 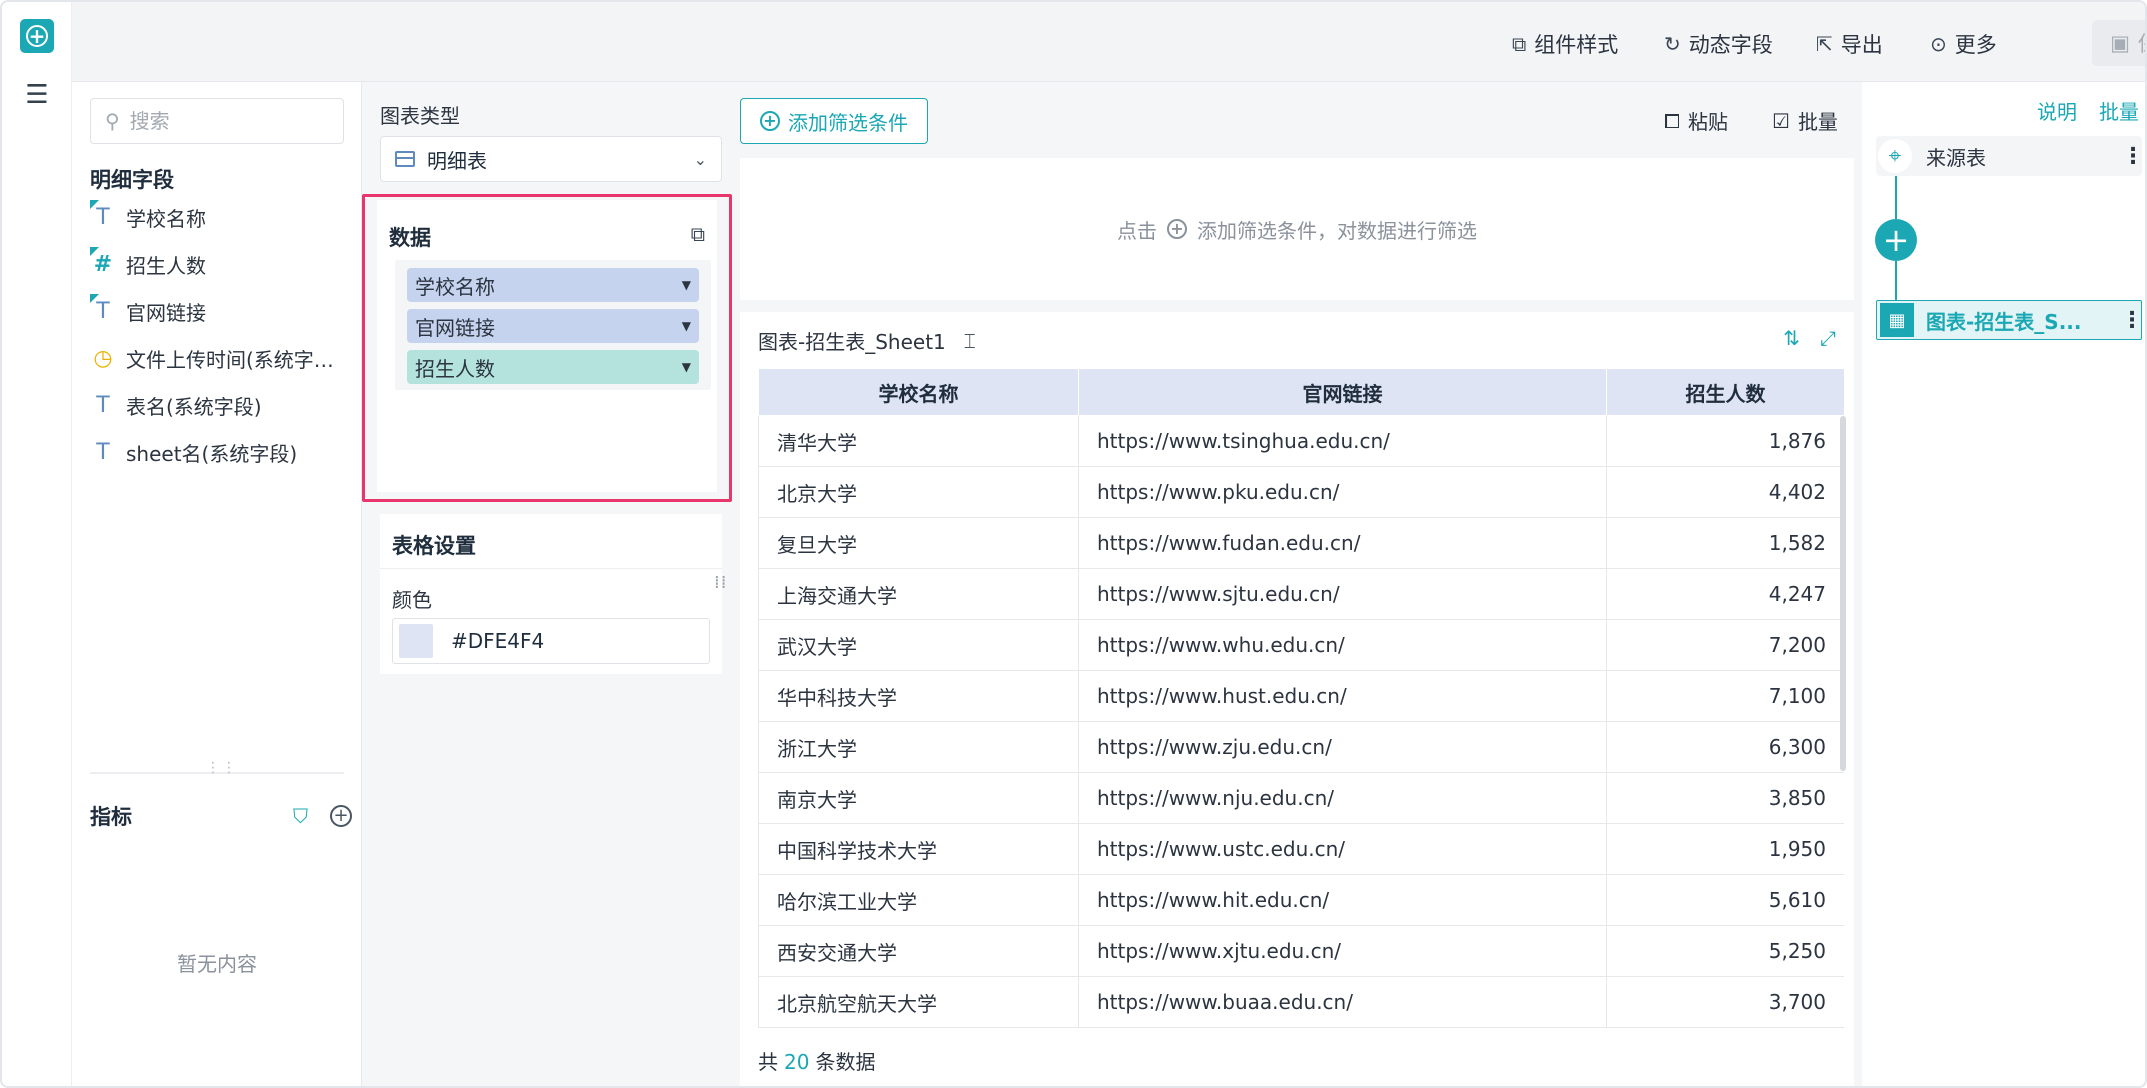 What do you see at coordinates (1301, 1002) in the screenshot?
I see `table-row: 北京航空航天大学 https://www.buaa.edu.cn/3,700` at bounding box center [1301, 1002].